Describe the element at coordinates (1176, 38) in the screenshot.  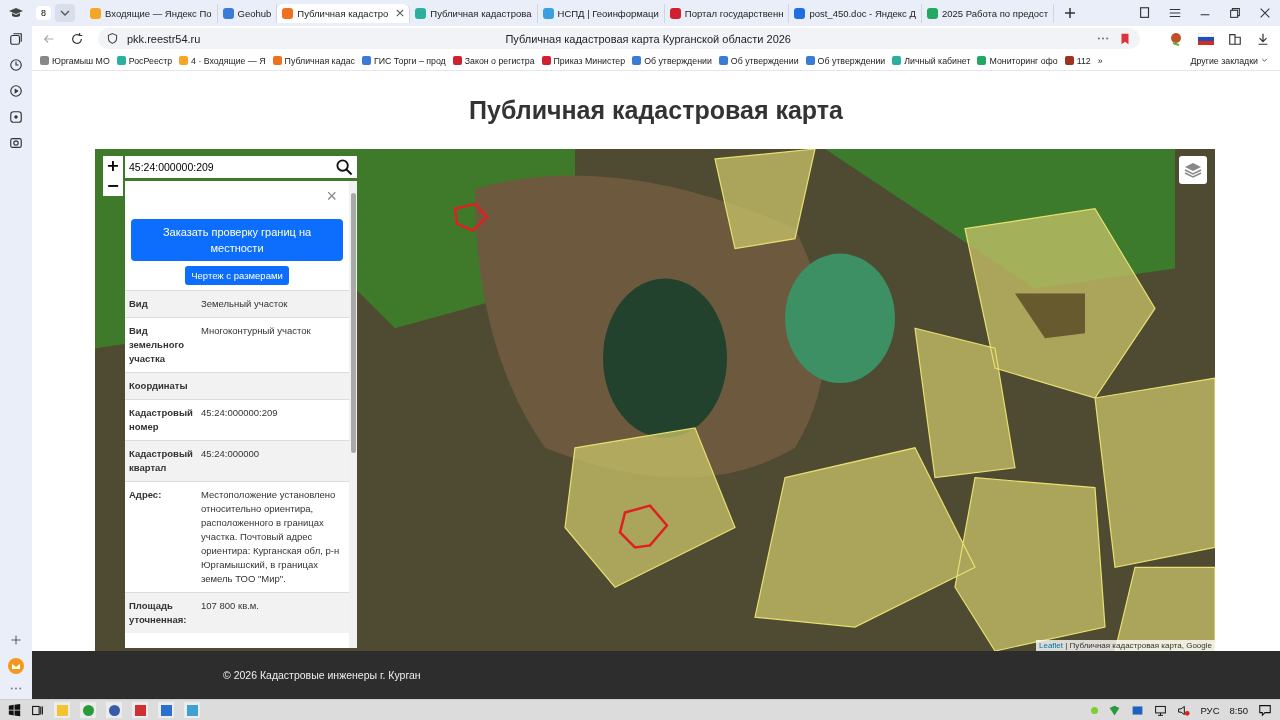
I see `extension-icon` at that location.